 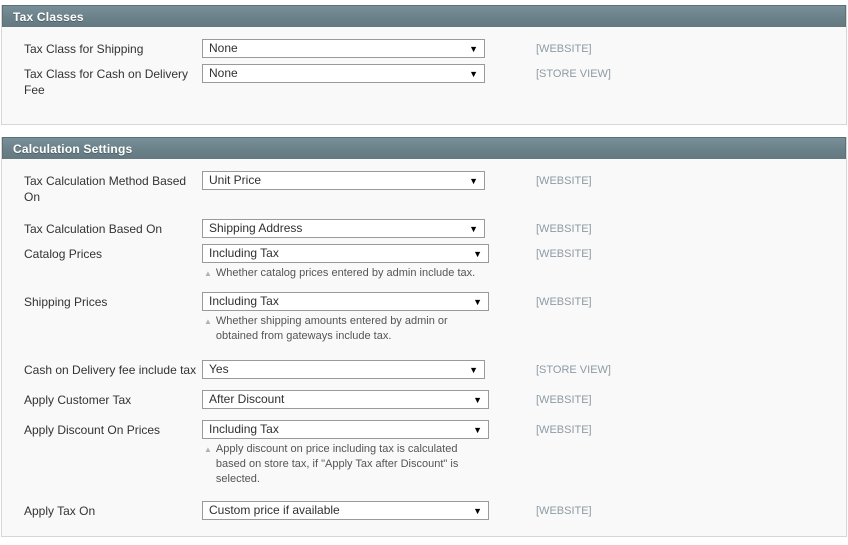 I want to click on field-control-cod-fee-include-tax: Yes ▼, so click(x=357, y=369).